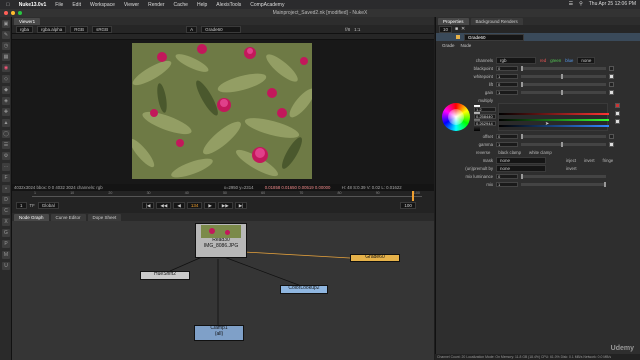 This screenshot has height=360, width=640. Describe the element at coordinates (59, 5) in the screenshot. I see `menu-file: File` at that location.